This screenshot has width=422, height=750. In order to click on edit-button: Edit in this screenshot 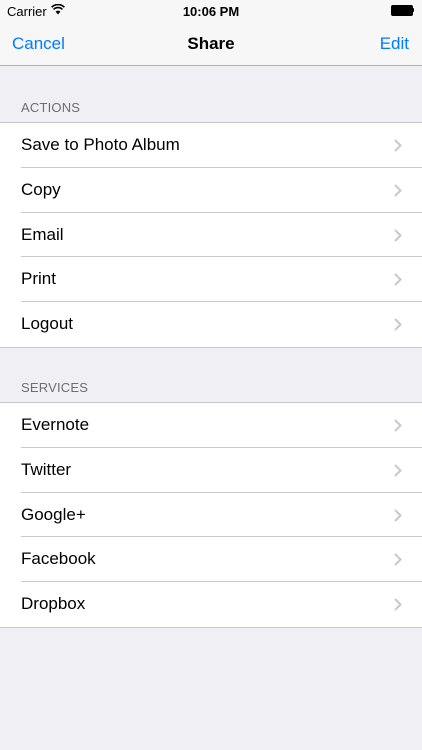, I will do `click(394, 44)`.